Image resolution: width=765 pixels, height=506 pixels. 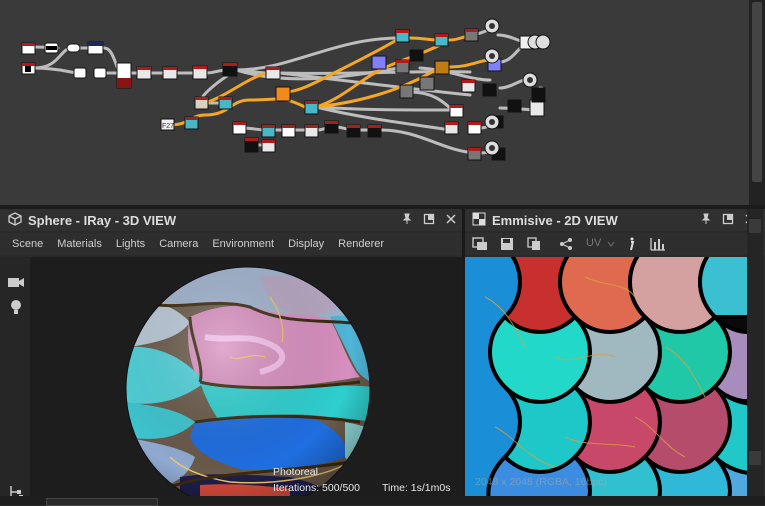 I want to click on menu-display: Display, so click(x=306, y=244).